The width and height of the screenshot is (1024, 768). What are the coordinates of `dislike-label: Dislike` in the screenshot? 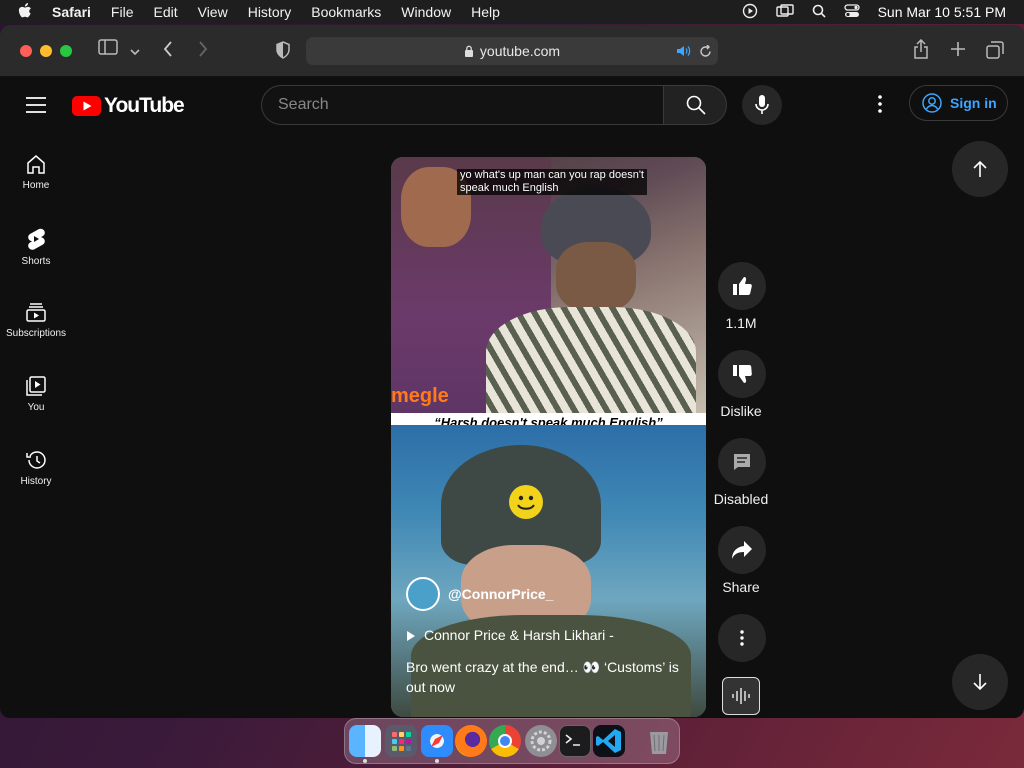 It's located at (741, 411).